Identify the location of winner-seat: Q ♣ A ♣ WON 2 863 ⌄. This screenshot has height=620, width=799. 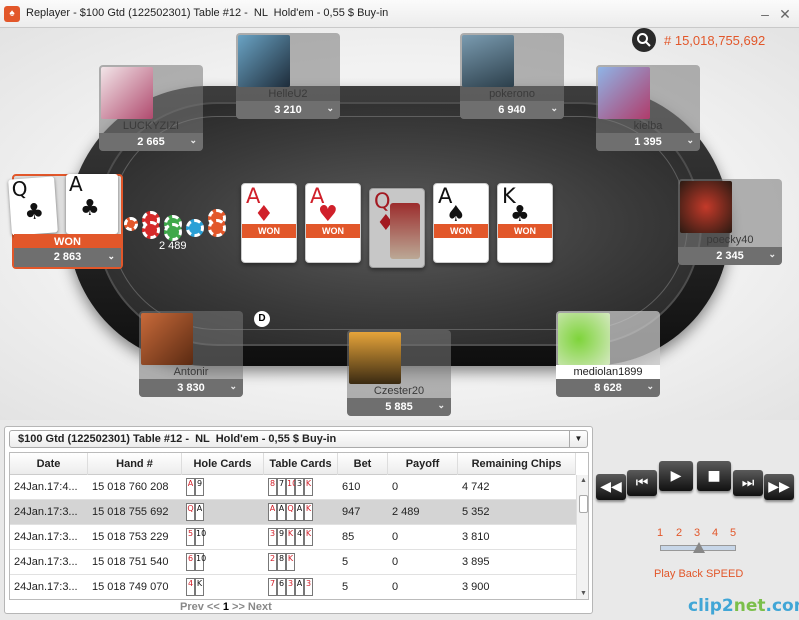
(65, 220).